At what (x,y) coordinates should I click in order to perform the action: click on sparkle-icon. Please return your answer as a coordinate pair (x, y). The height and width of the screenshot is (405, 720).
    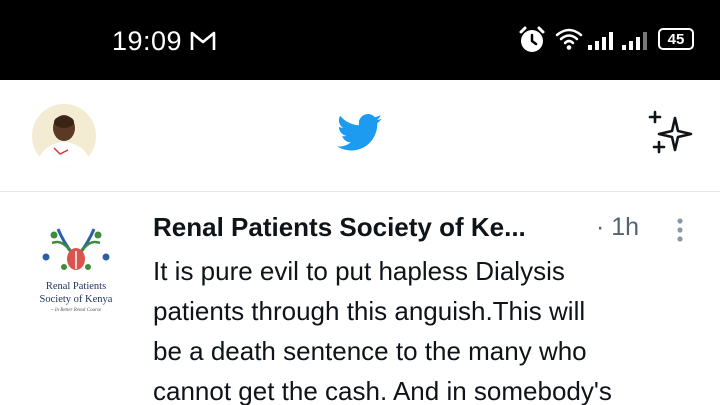
    Looking at the image, I should click on (670, 136).